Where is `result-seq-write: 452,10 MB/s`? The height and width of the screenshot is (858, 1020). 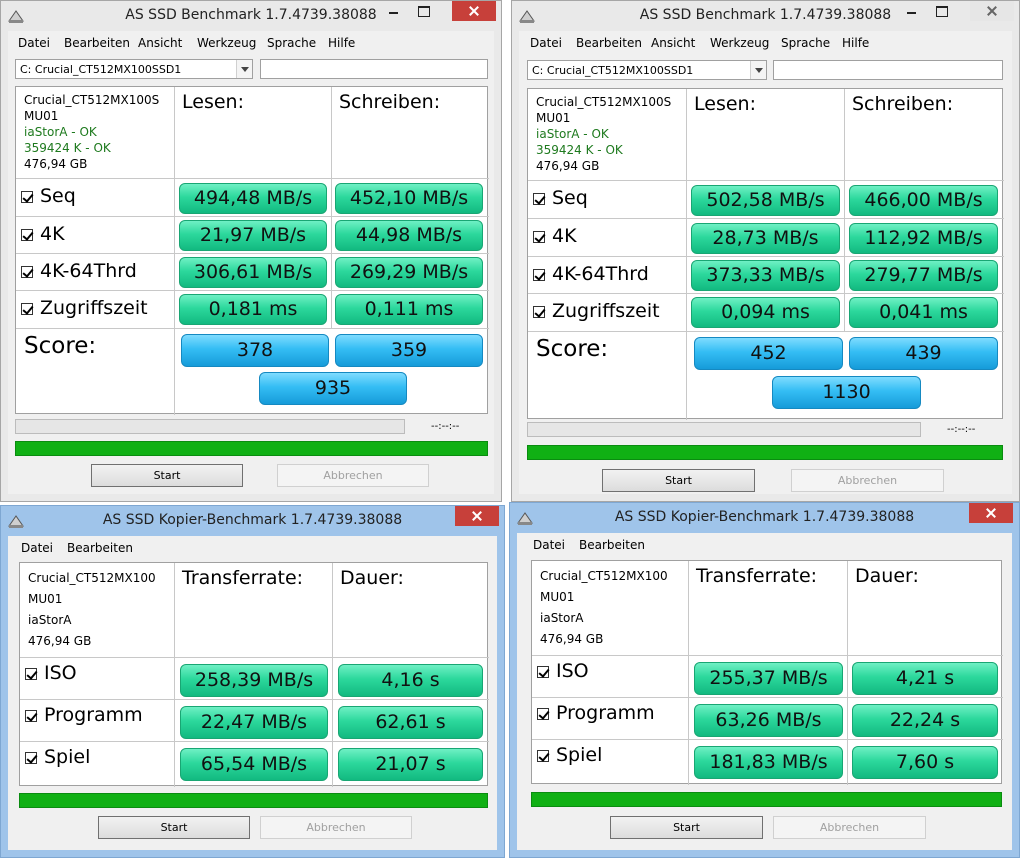
result-seq-write: 452,10 MB/s is located at coordinates (409, 198).